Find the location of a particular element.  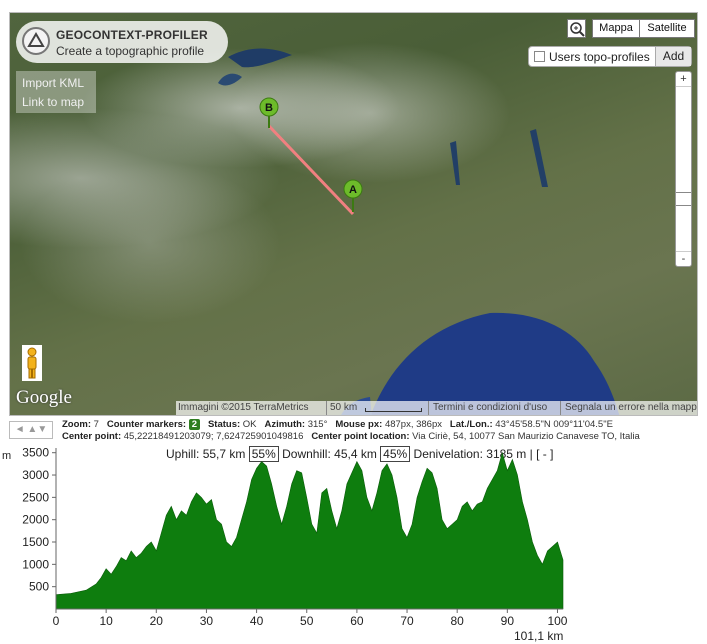

x-tick-label: 90 is located at coordinates (508, 621).